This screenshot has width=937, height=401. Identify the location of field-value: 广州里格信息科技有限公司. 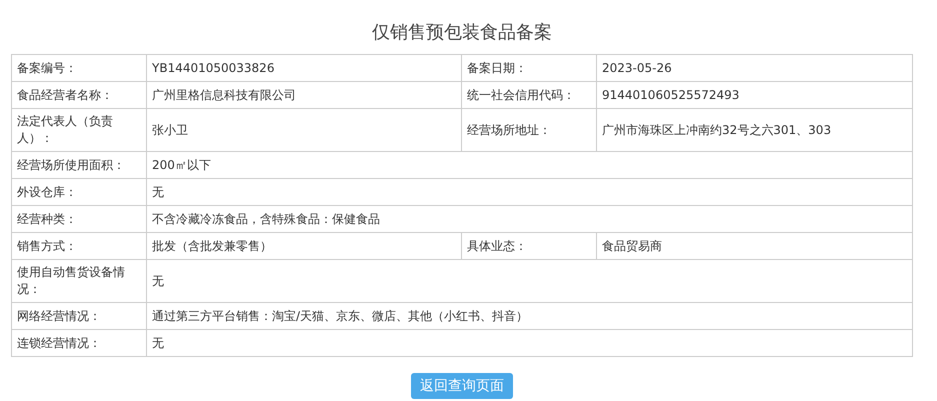
(304, 95).